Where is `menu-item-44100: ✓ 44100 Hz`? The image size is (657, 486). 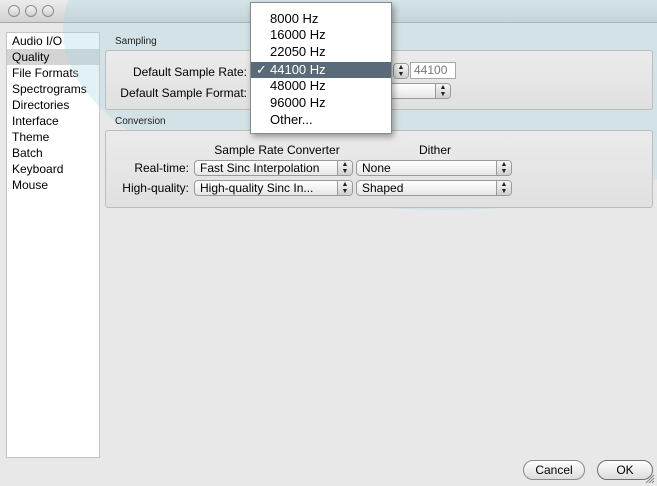
menu-item-44100: ✓ 44100 Hz is located at coordinates (321, 70).